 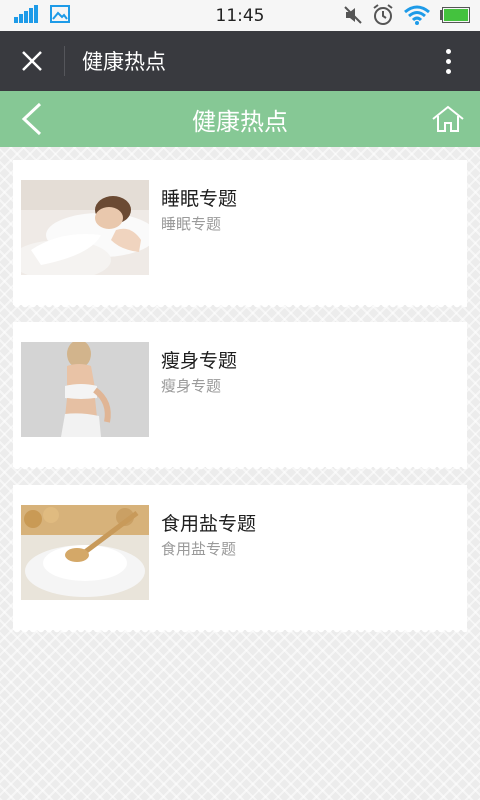 I want to click on titlebar-divider, so click(x=64, y=61).